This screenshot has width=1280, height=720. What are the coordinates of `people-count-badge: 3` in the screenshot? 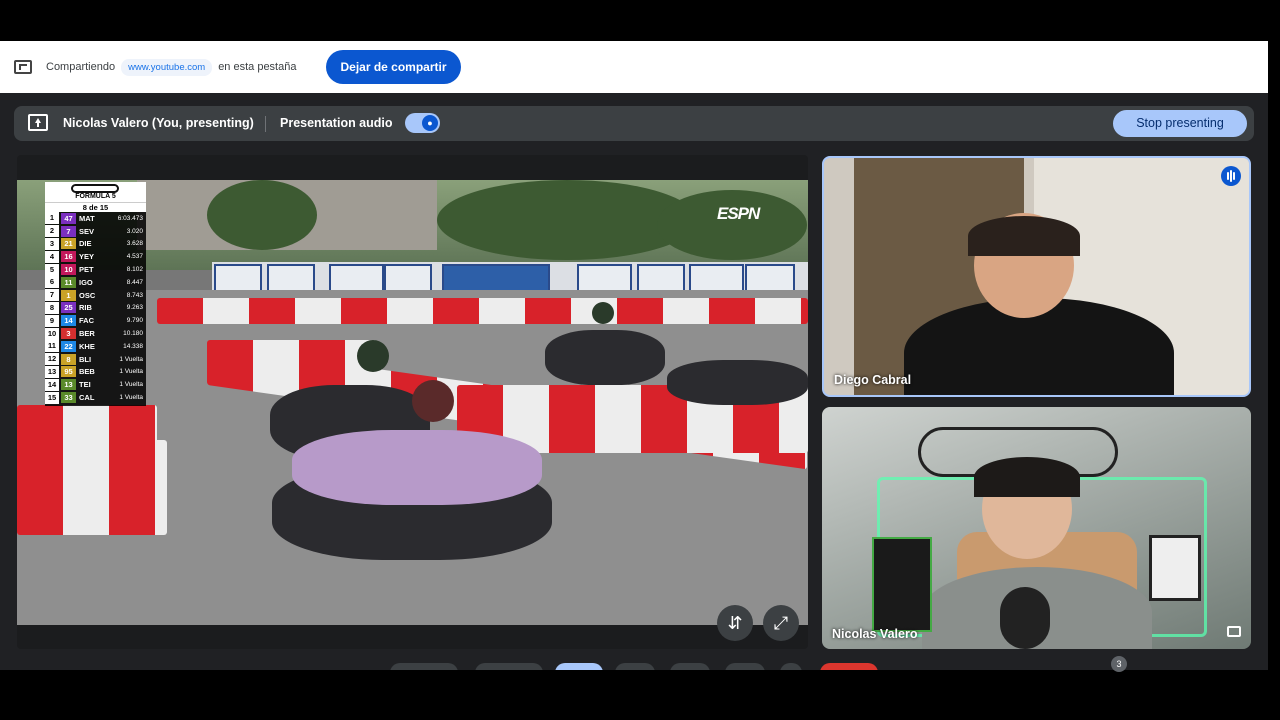 It's located at (1119, 664).